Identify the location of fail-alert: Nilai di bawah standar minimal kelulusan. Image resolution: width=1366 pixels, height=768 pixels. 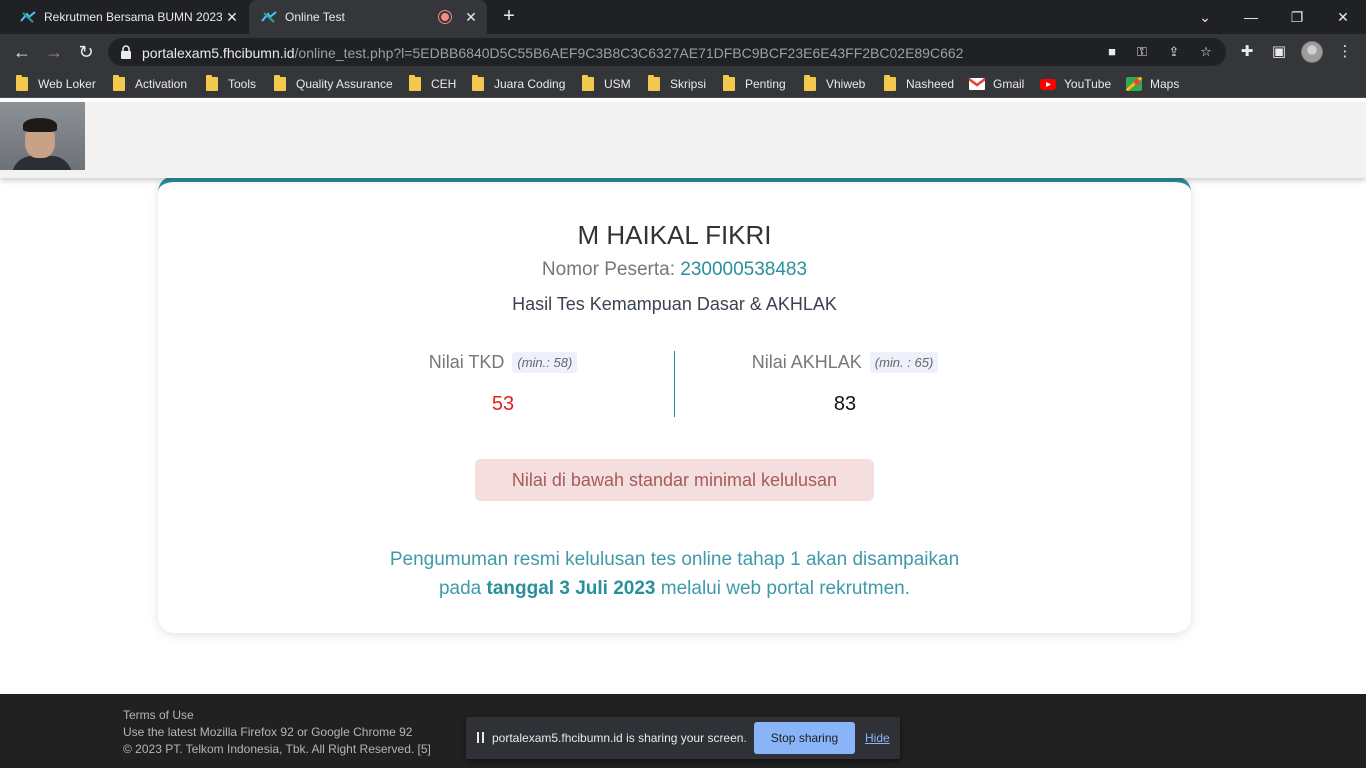
(674, 480).